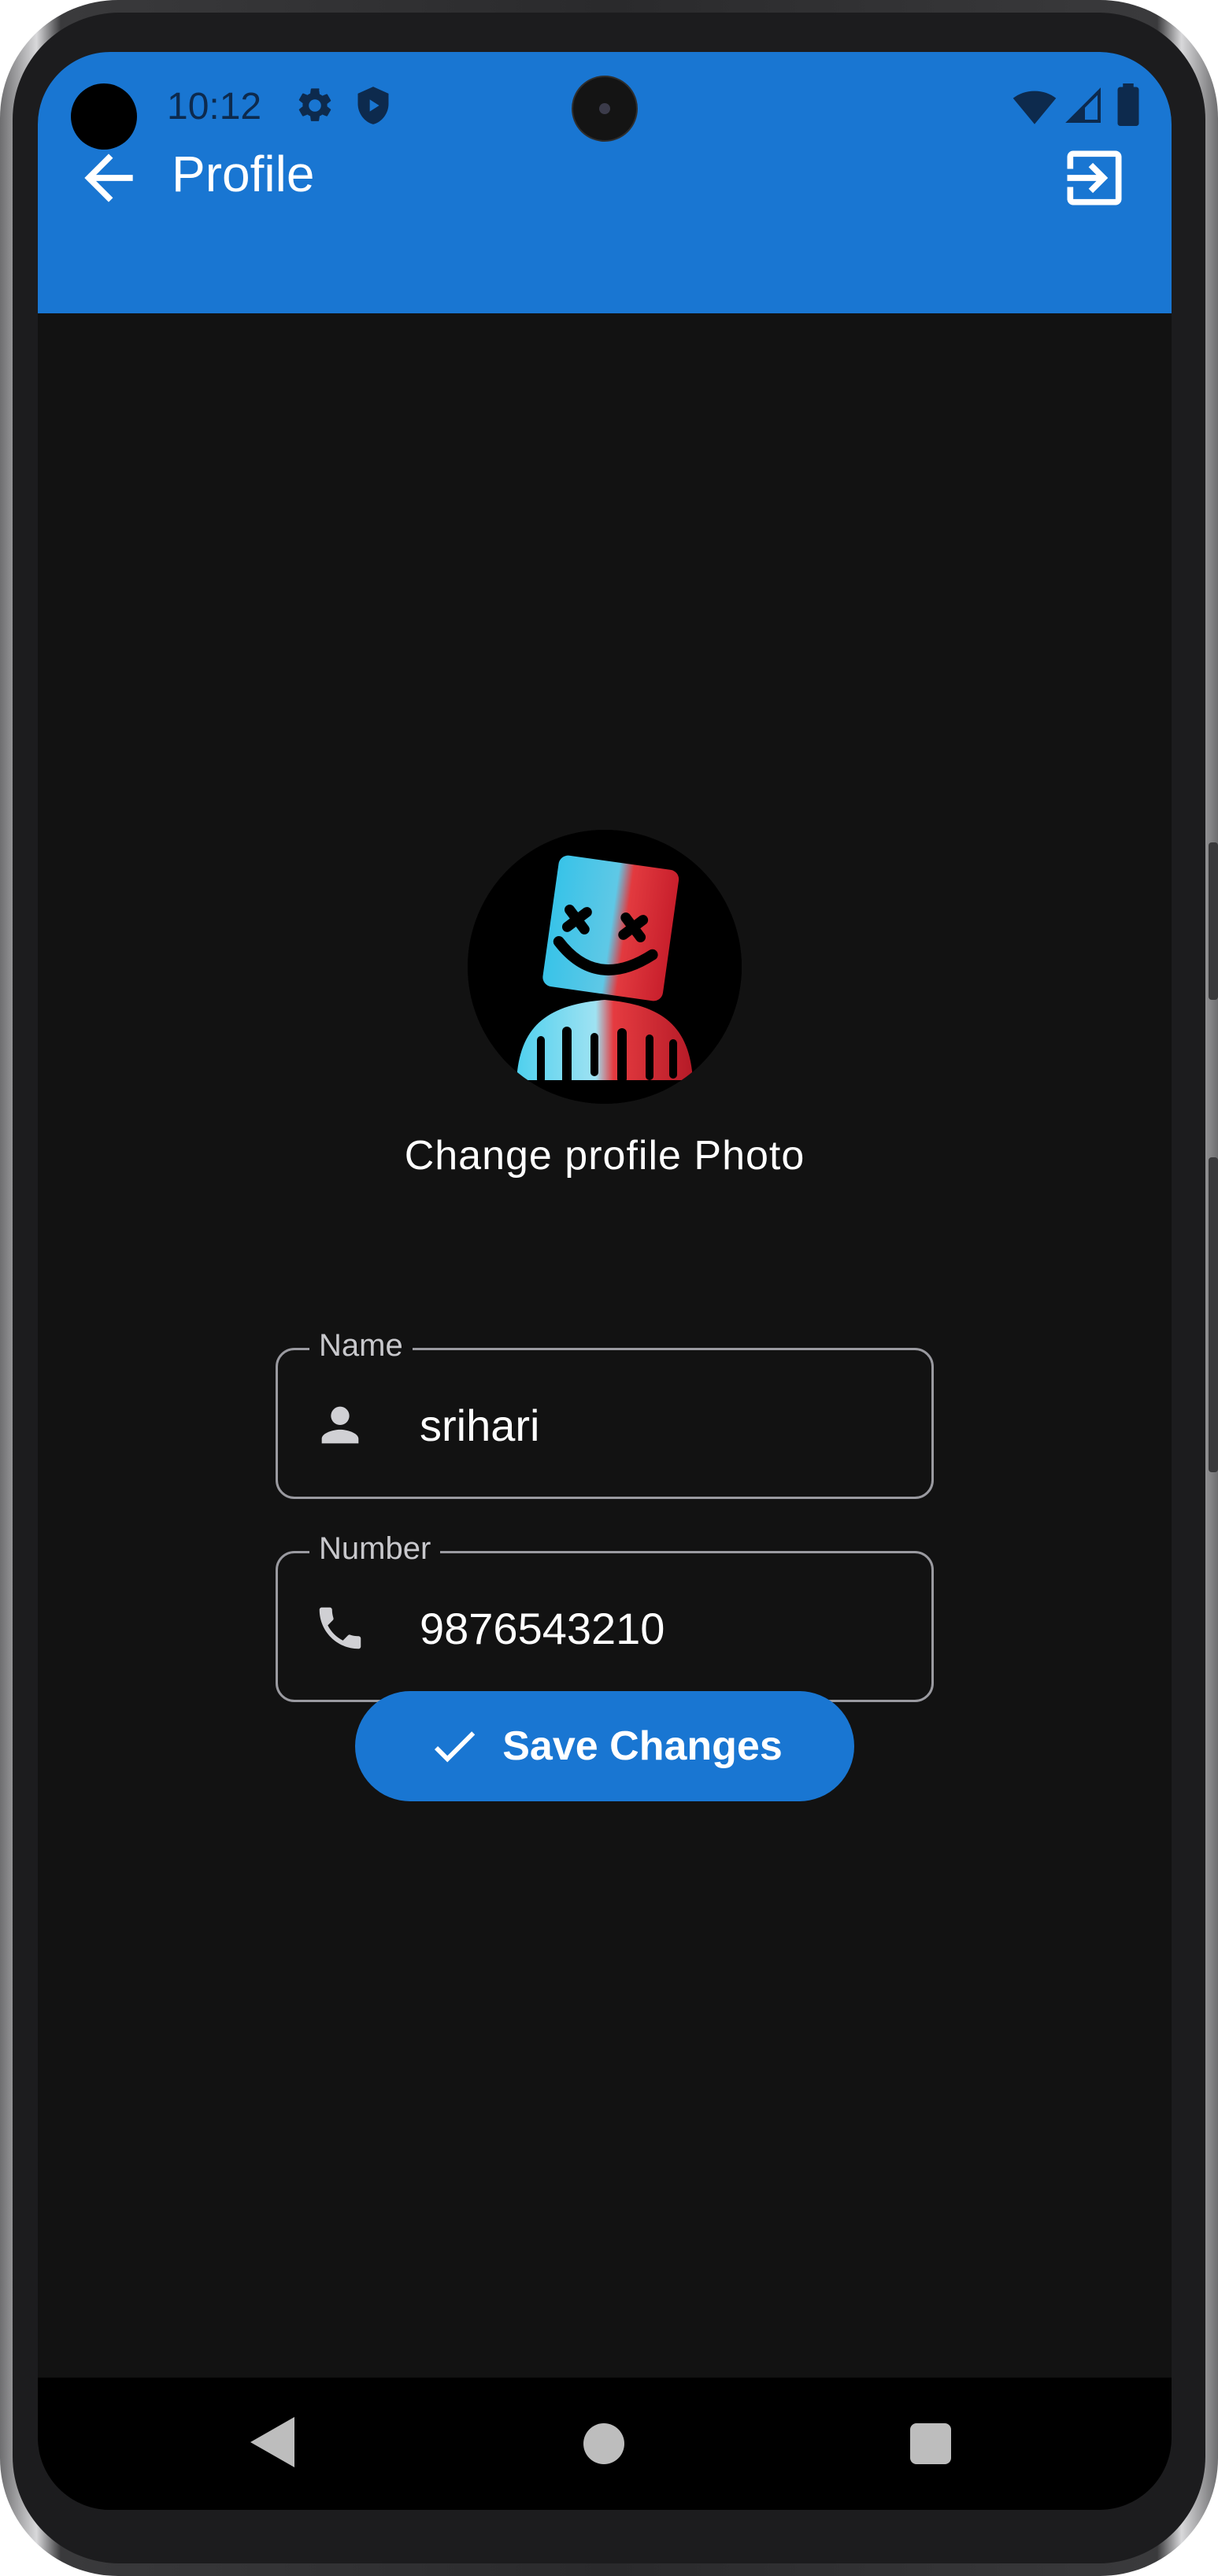 Image resolution: width=1218 pixels, height=2576 pixels. I want to click on save-changes-label: Save Changes, so click(642, 1746).